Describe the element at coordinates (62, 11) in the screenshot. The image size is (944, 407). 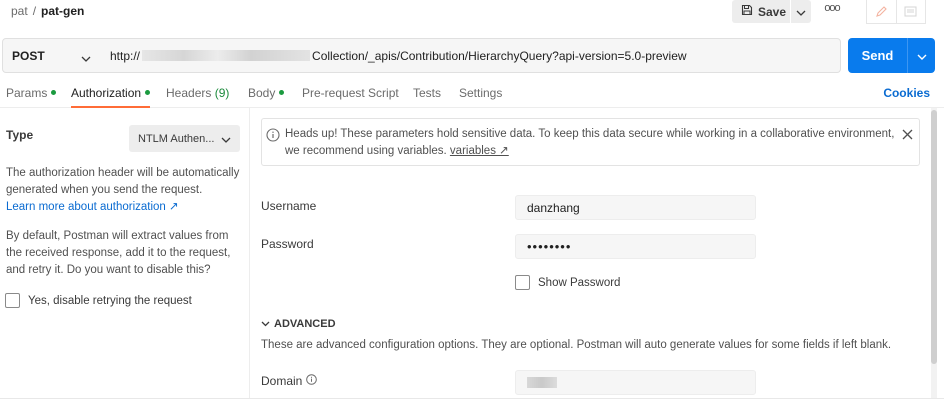
I see `breadcrumb-current: pat-gen` at that location.